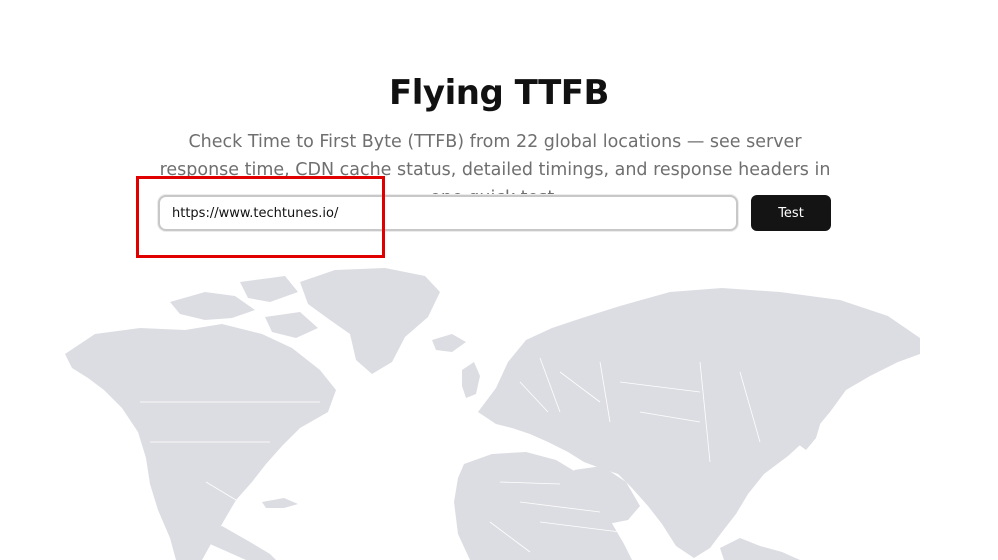  Describe the element at coordinates (791, 213) in the screenshot. I see `test-button: Test` at that location.